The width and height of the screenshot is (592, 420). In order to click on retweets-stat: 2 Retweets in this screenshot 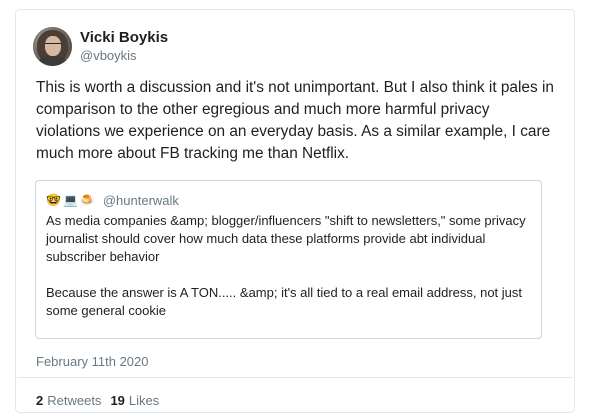, I will do `click(68, 400)`.